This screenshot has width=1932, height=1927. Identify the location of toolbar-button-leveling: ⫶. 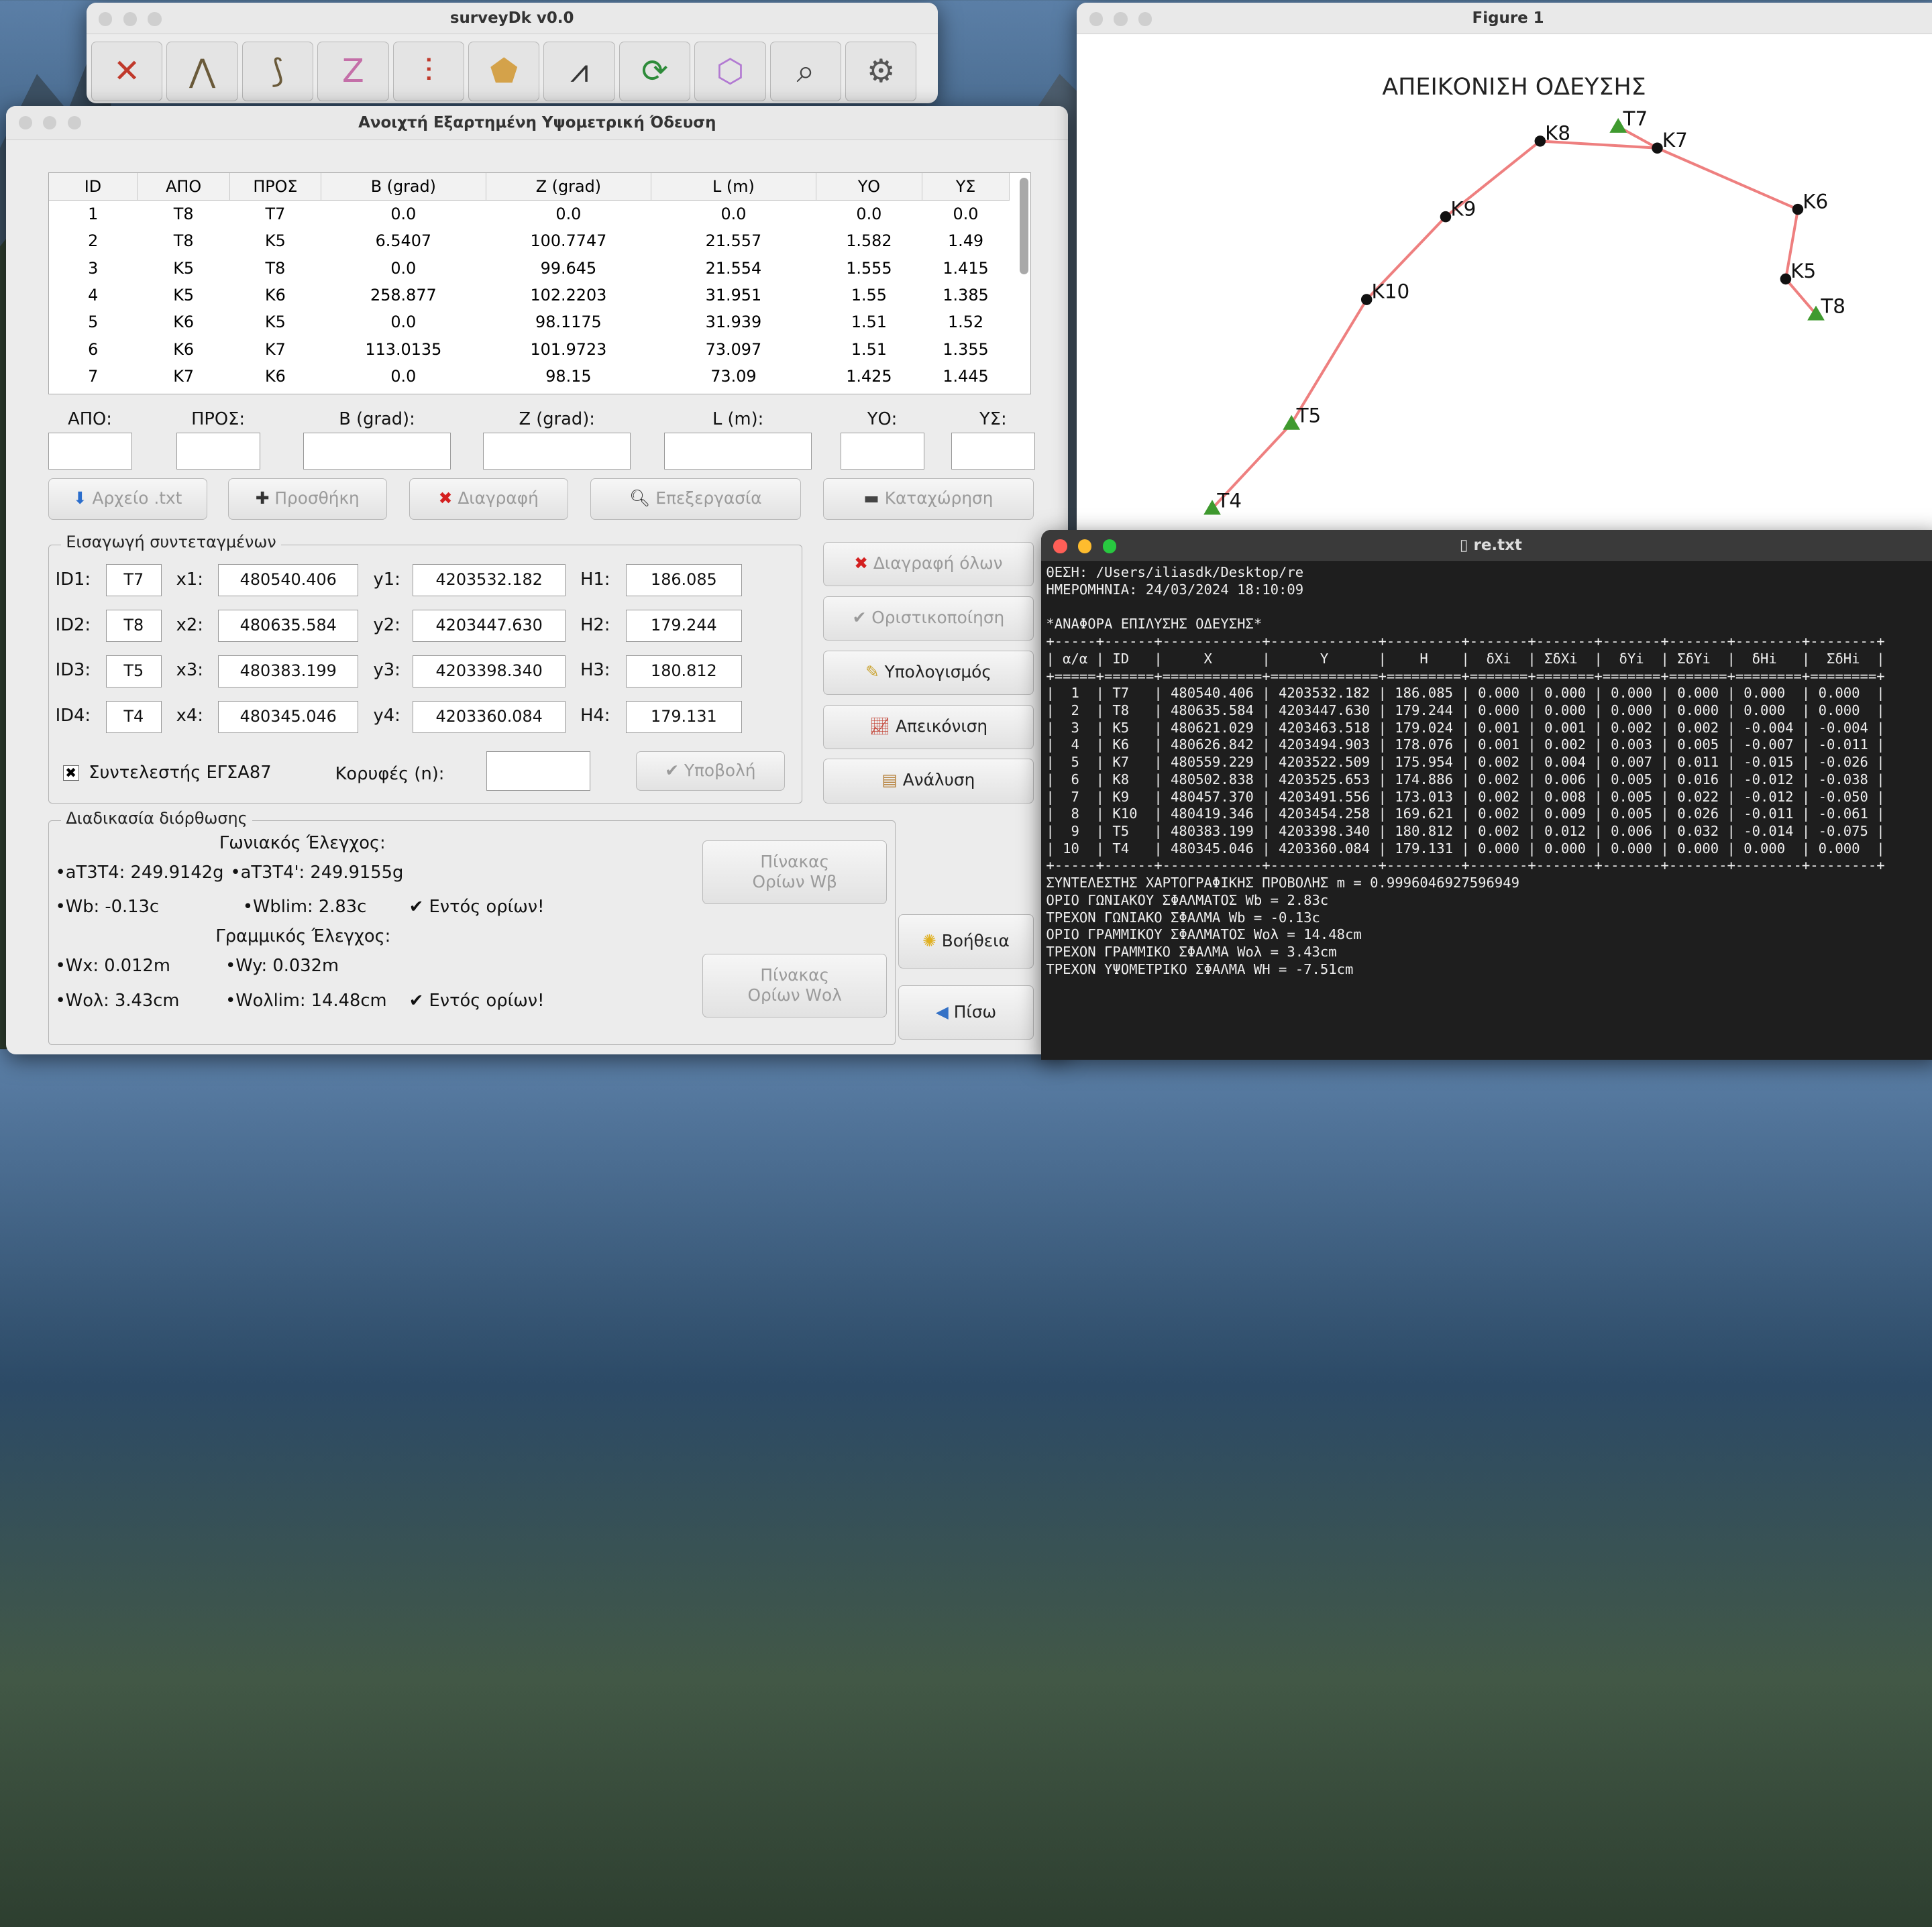
(428, 71).